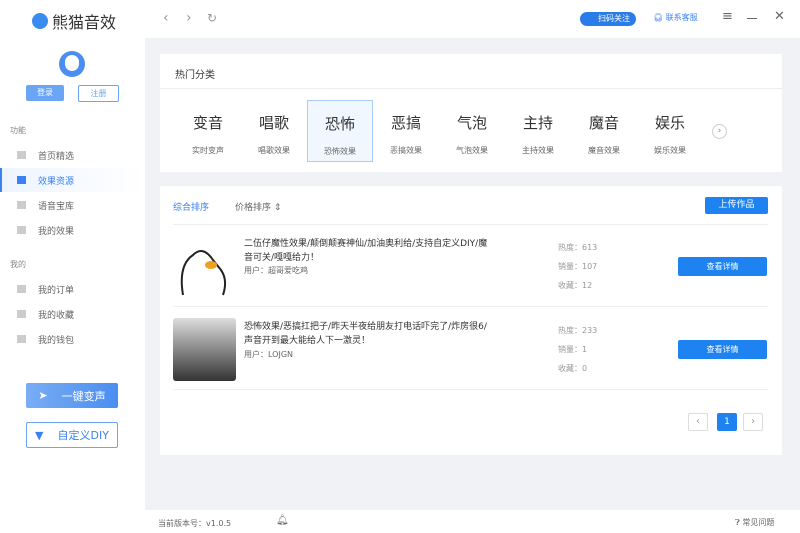 This screenshot has height=533, width=800. I want to click on category-tab: 唱歌 唱歌效果, so click(274, 131).